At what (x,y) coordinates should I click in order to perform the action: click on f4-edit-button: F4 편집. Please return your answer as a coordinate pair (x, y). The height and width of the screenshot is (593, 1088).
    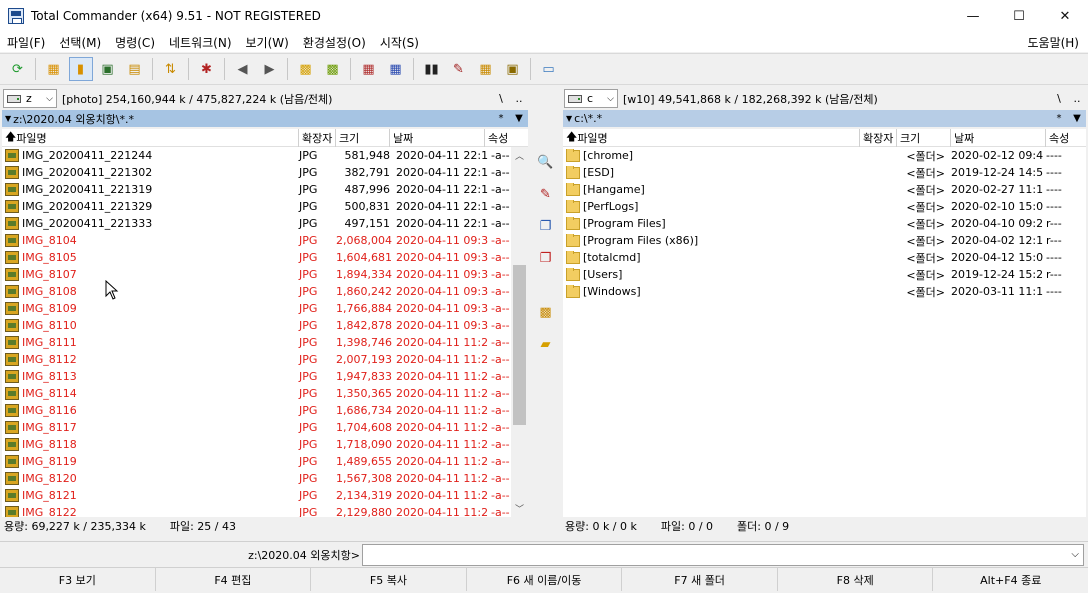
    Looking at the image, I should click on (234, 579).